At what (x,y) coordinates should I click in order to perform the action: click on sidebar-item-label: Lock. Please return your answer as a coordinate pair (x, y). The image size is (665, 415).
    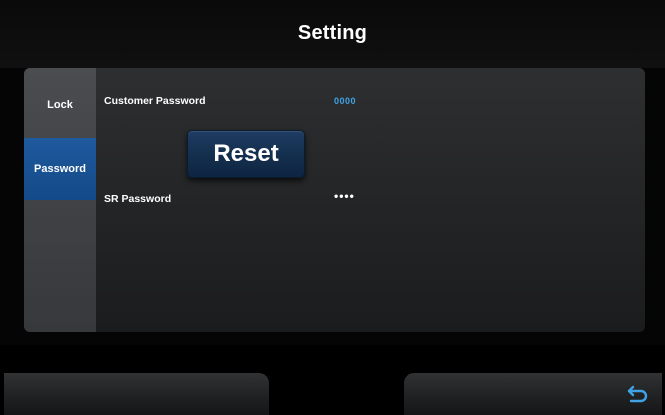
    Looking at the image, I should click on (60, 105).